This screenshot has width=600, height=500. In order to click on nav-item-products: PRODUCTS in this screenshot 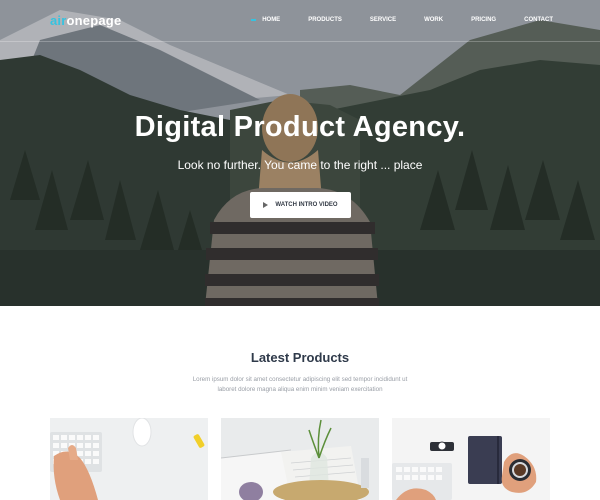, I will do `click(325, 20)`.